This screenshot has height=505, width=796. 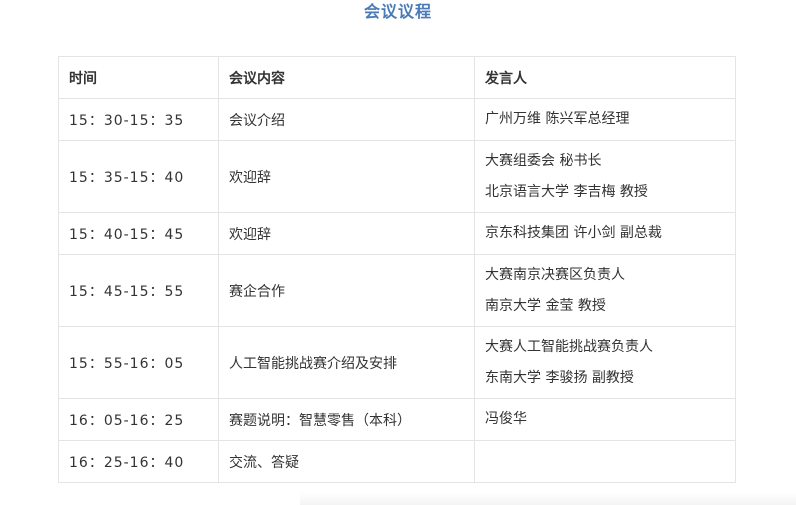 I want to click on speaker-line: 大赛组委会 秘书长, so click(x=543, y=160).